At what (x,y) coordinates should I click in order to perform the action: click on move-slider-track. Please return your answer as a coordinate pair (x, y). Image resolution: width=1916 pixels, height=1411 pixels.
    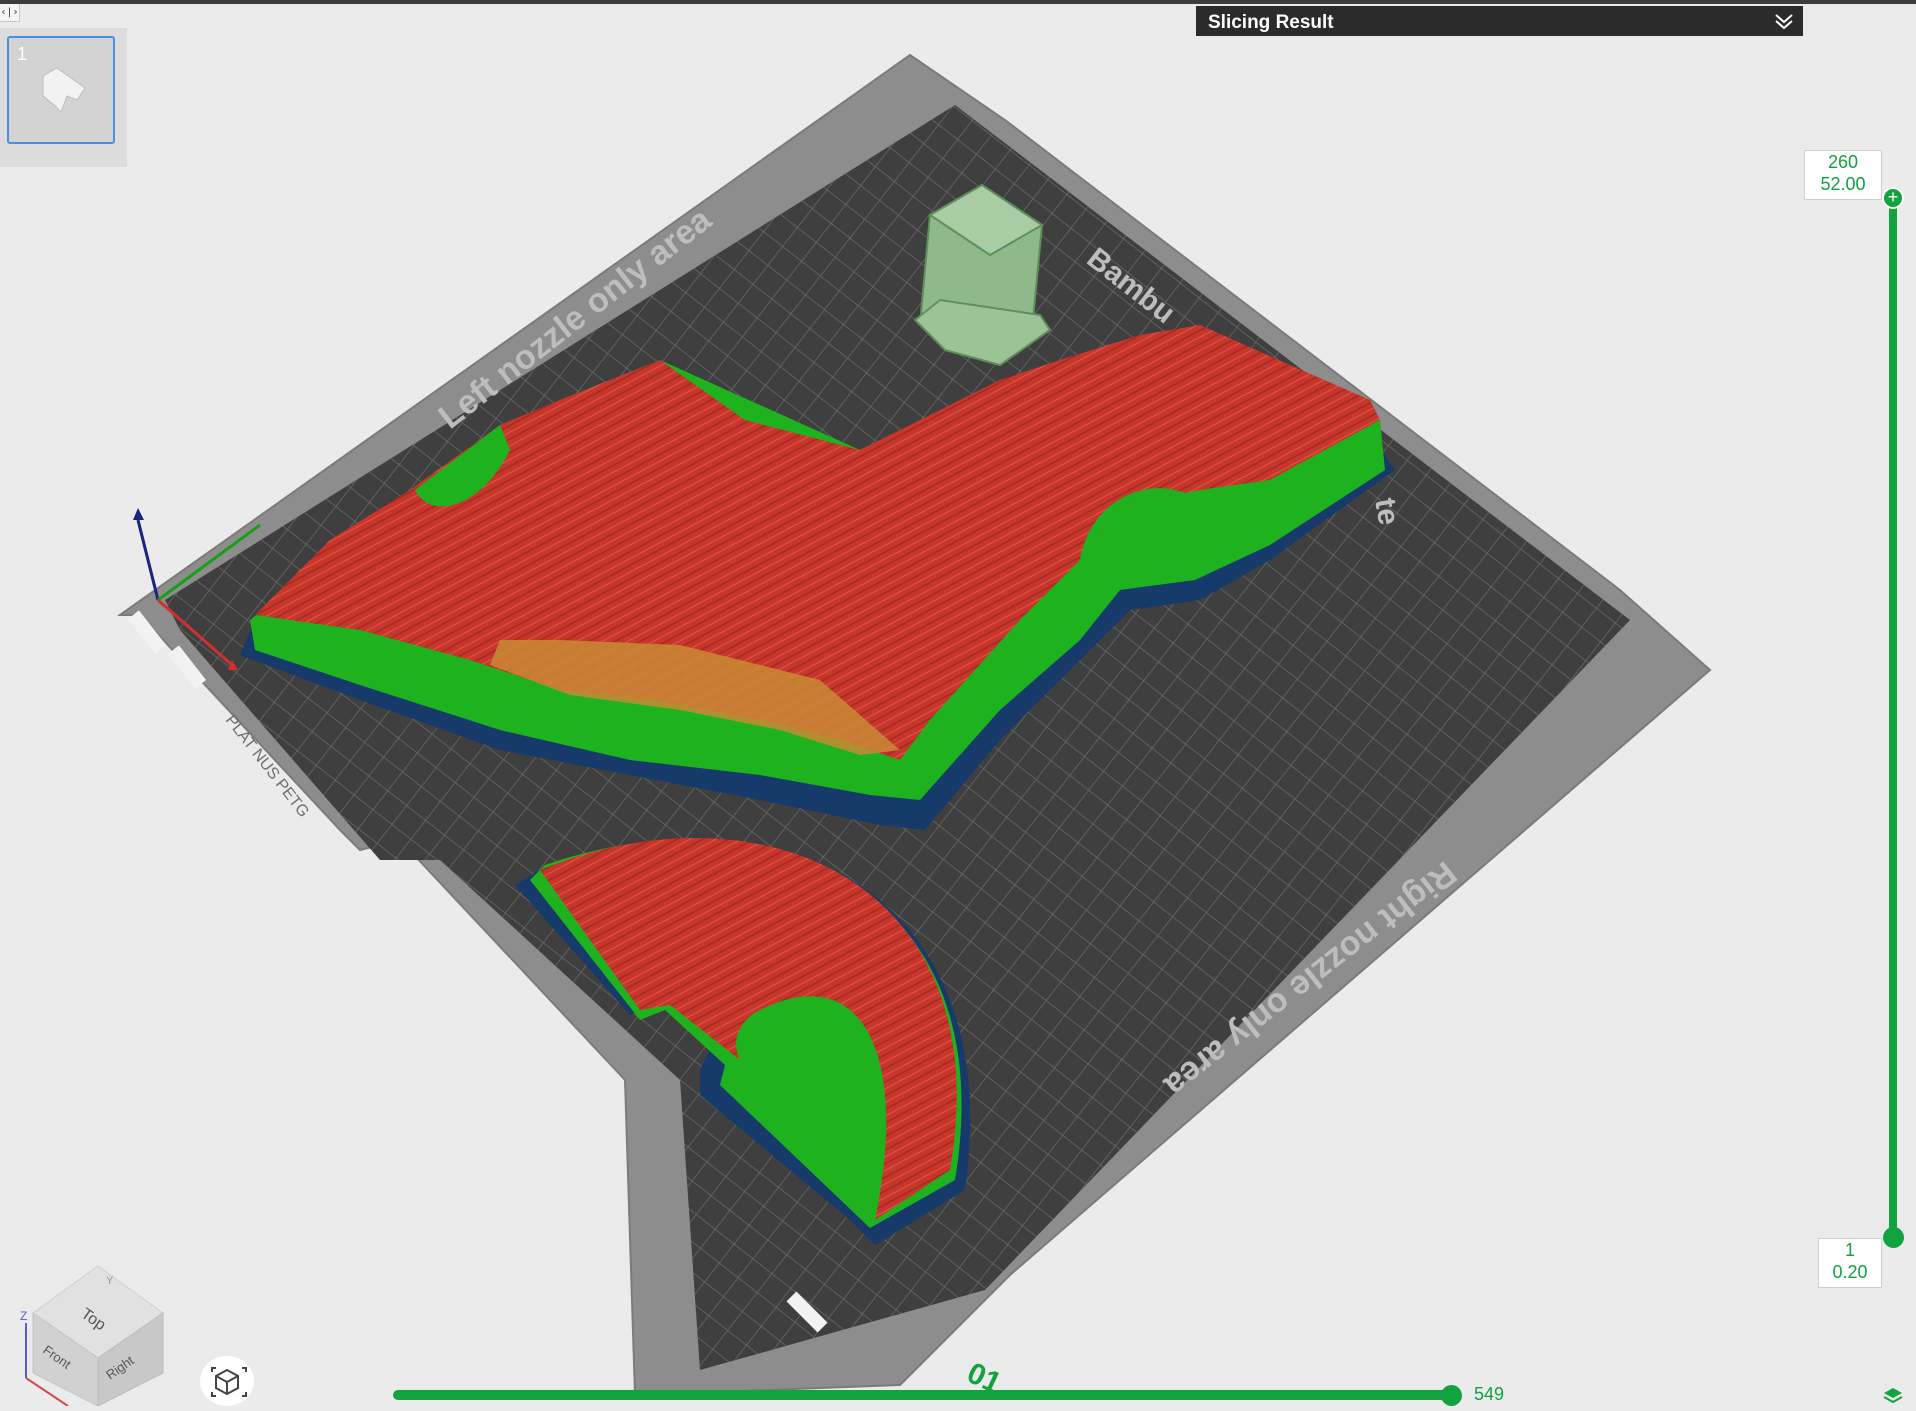
    Looking at the image, I should click on (925, 1395).